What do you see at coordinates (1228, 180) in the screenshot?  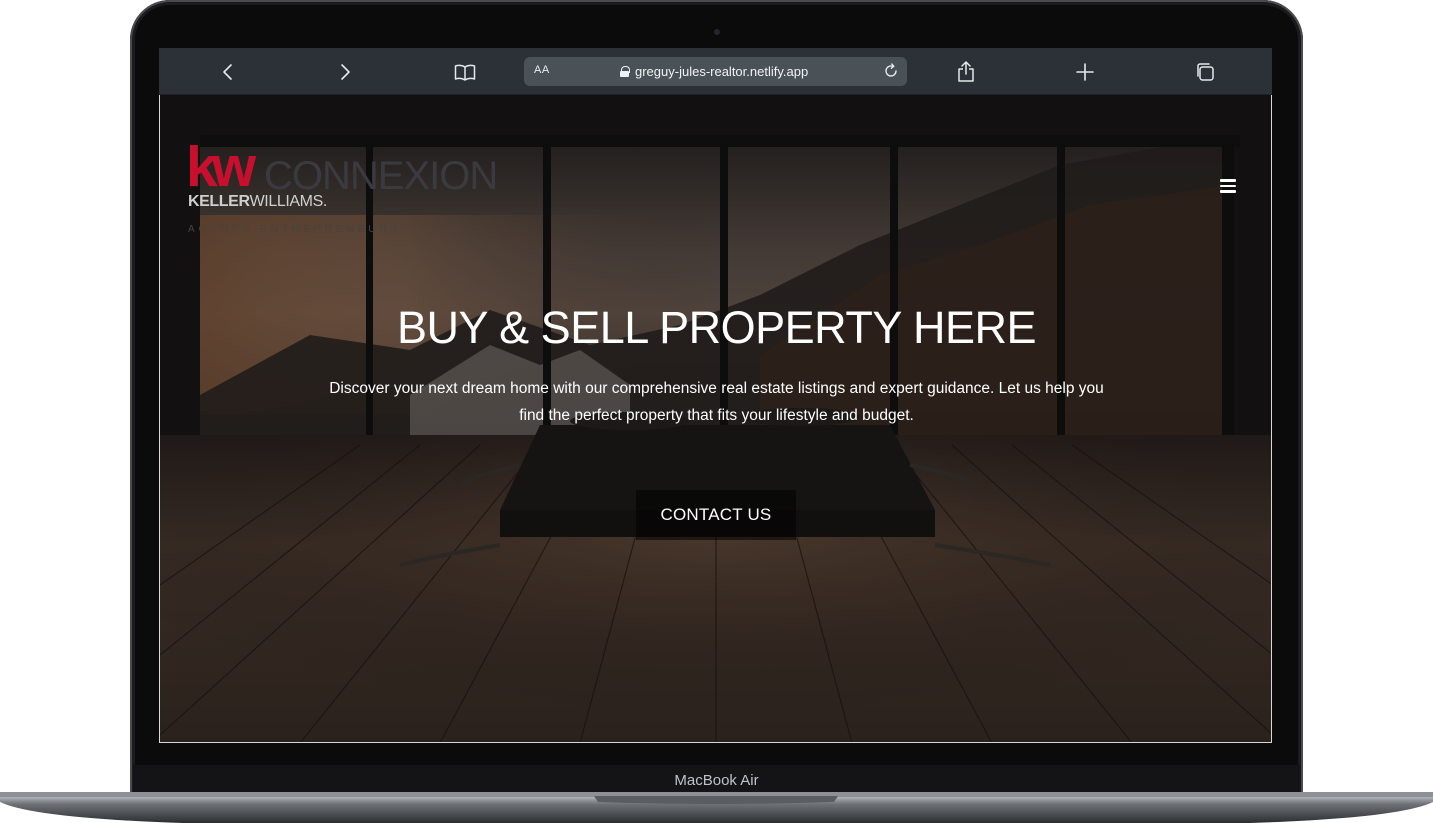 I see `menu-bar-top` at bounding box center [1228, 180].